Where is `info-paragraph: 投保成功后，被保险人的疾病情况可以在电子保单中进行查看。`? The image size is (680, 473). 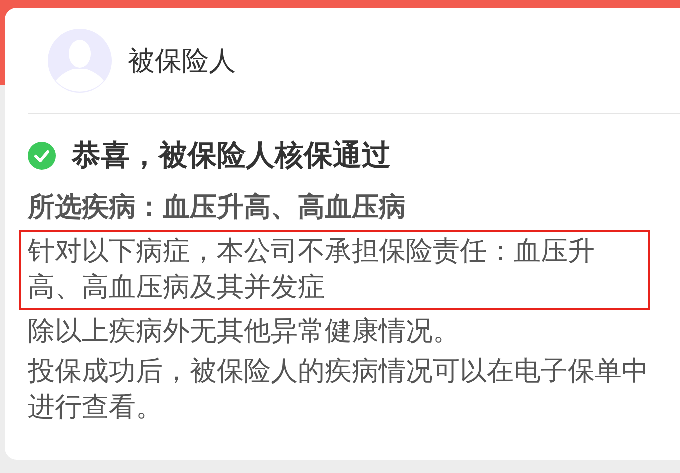
info-paragraph: 投保成功后，被保险人的疾病情况可以在电子保单中进行查看。 is located at coordinates (339, 390).